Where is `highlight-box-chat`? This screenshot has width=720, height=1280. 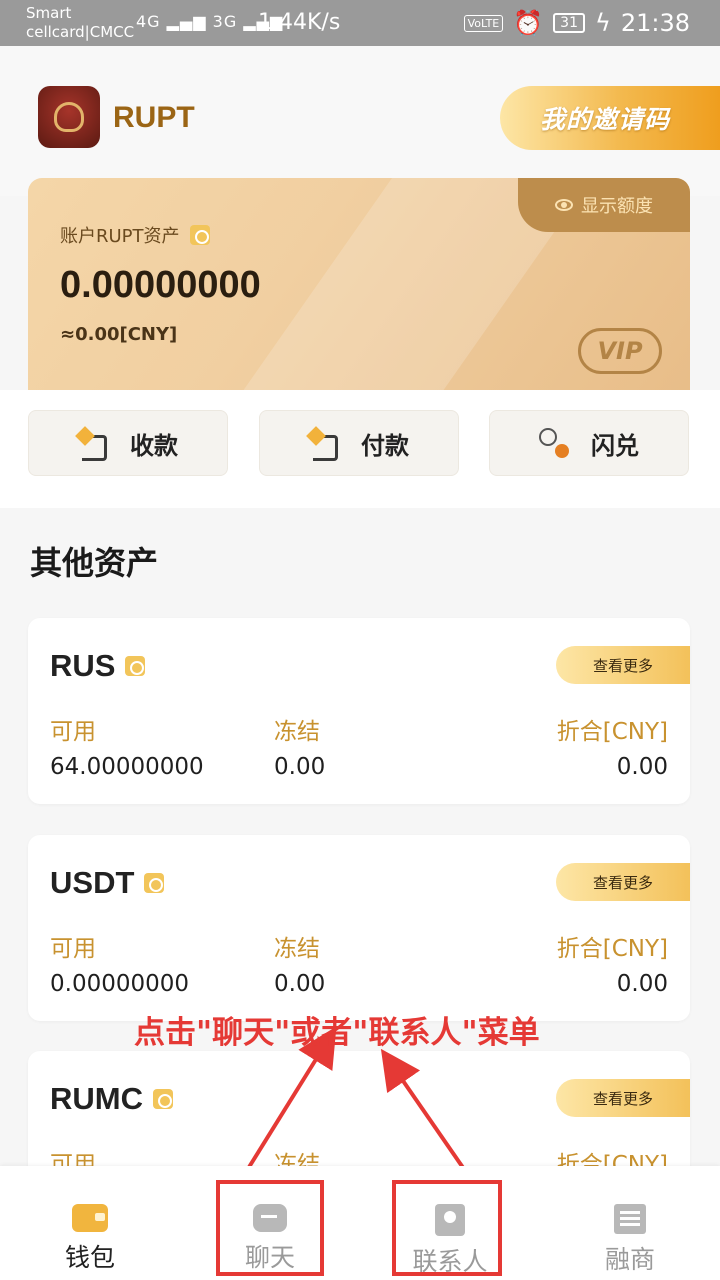 highlight-box-chat is located at coordinates (270, 1228).